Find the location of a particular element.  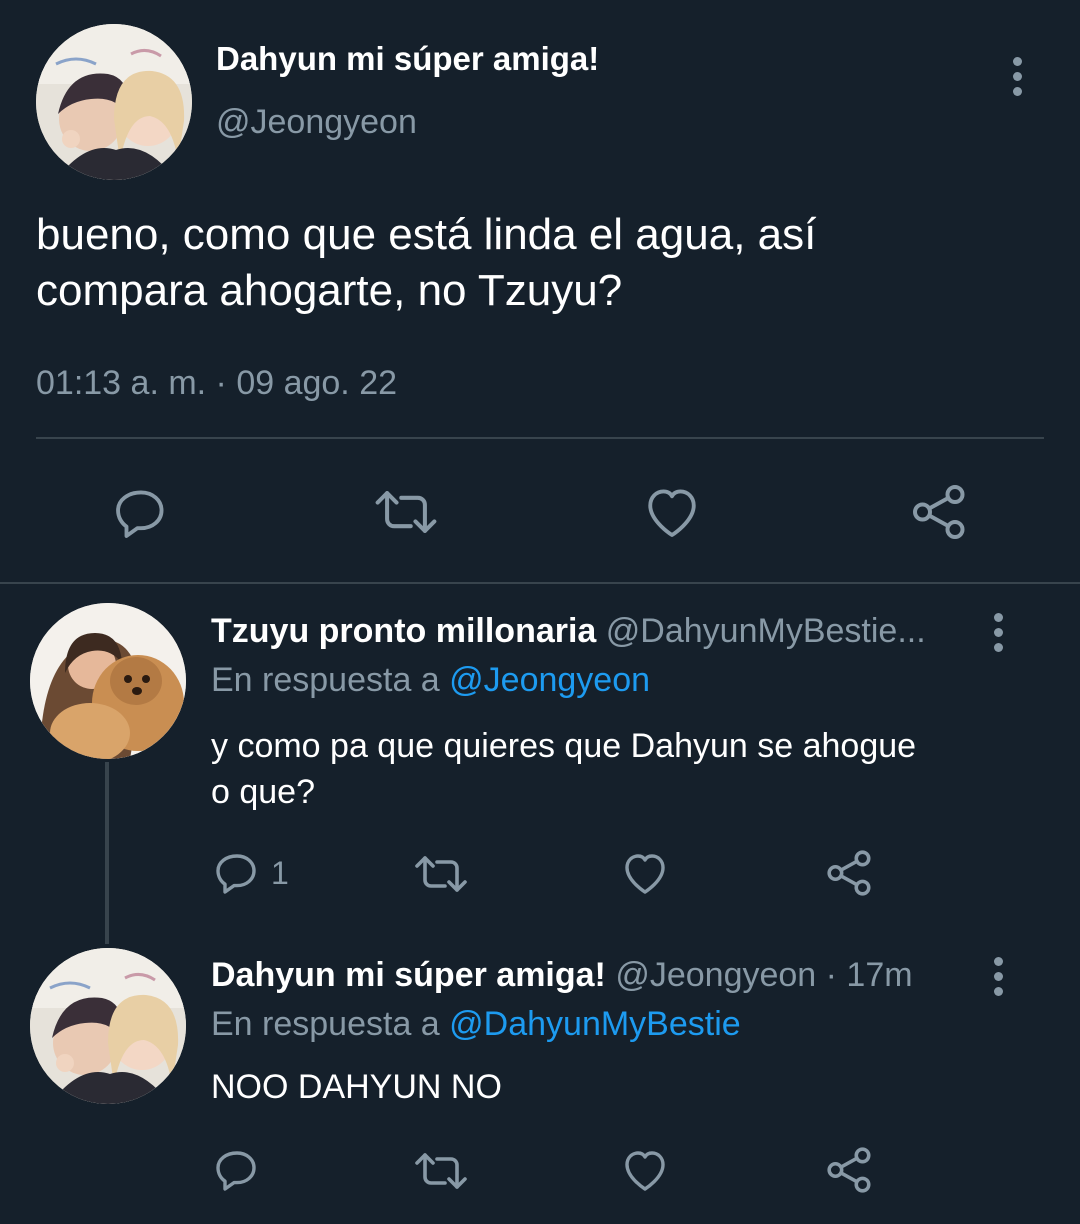

reply-header: Dahyun mi súper amiga! @Jeongyeon · 17m is located at coordinates (562, 975).